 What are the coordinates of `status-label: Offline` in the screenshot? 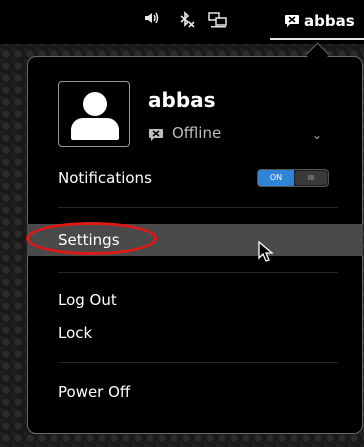 It's located at (197, 133).